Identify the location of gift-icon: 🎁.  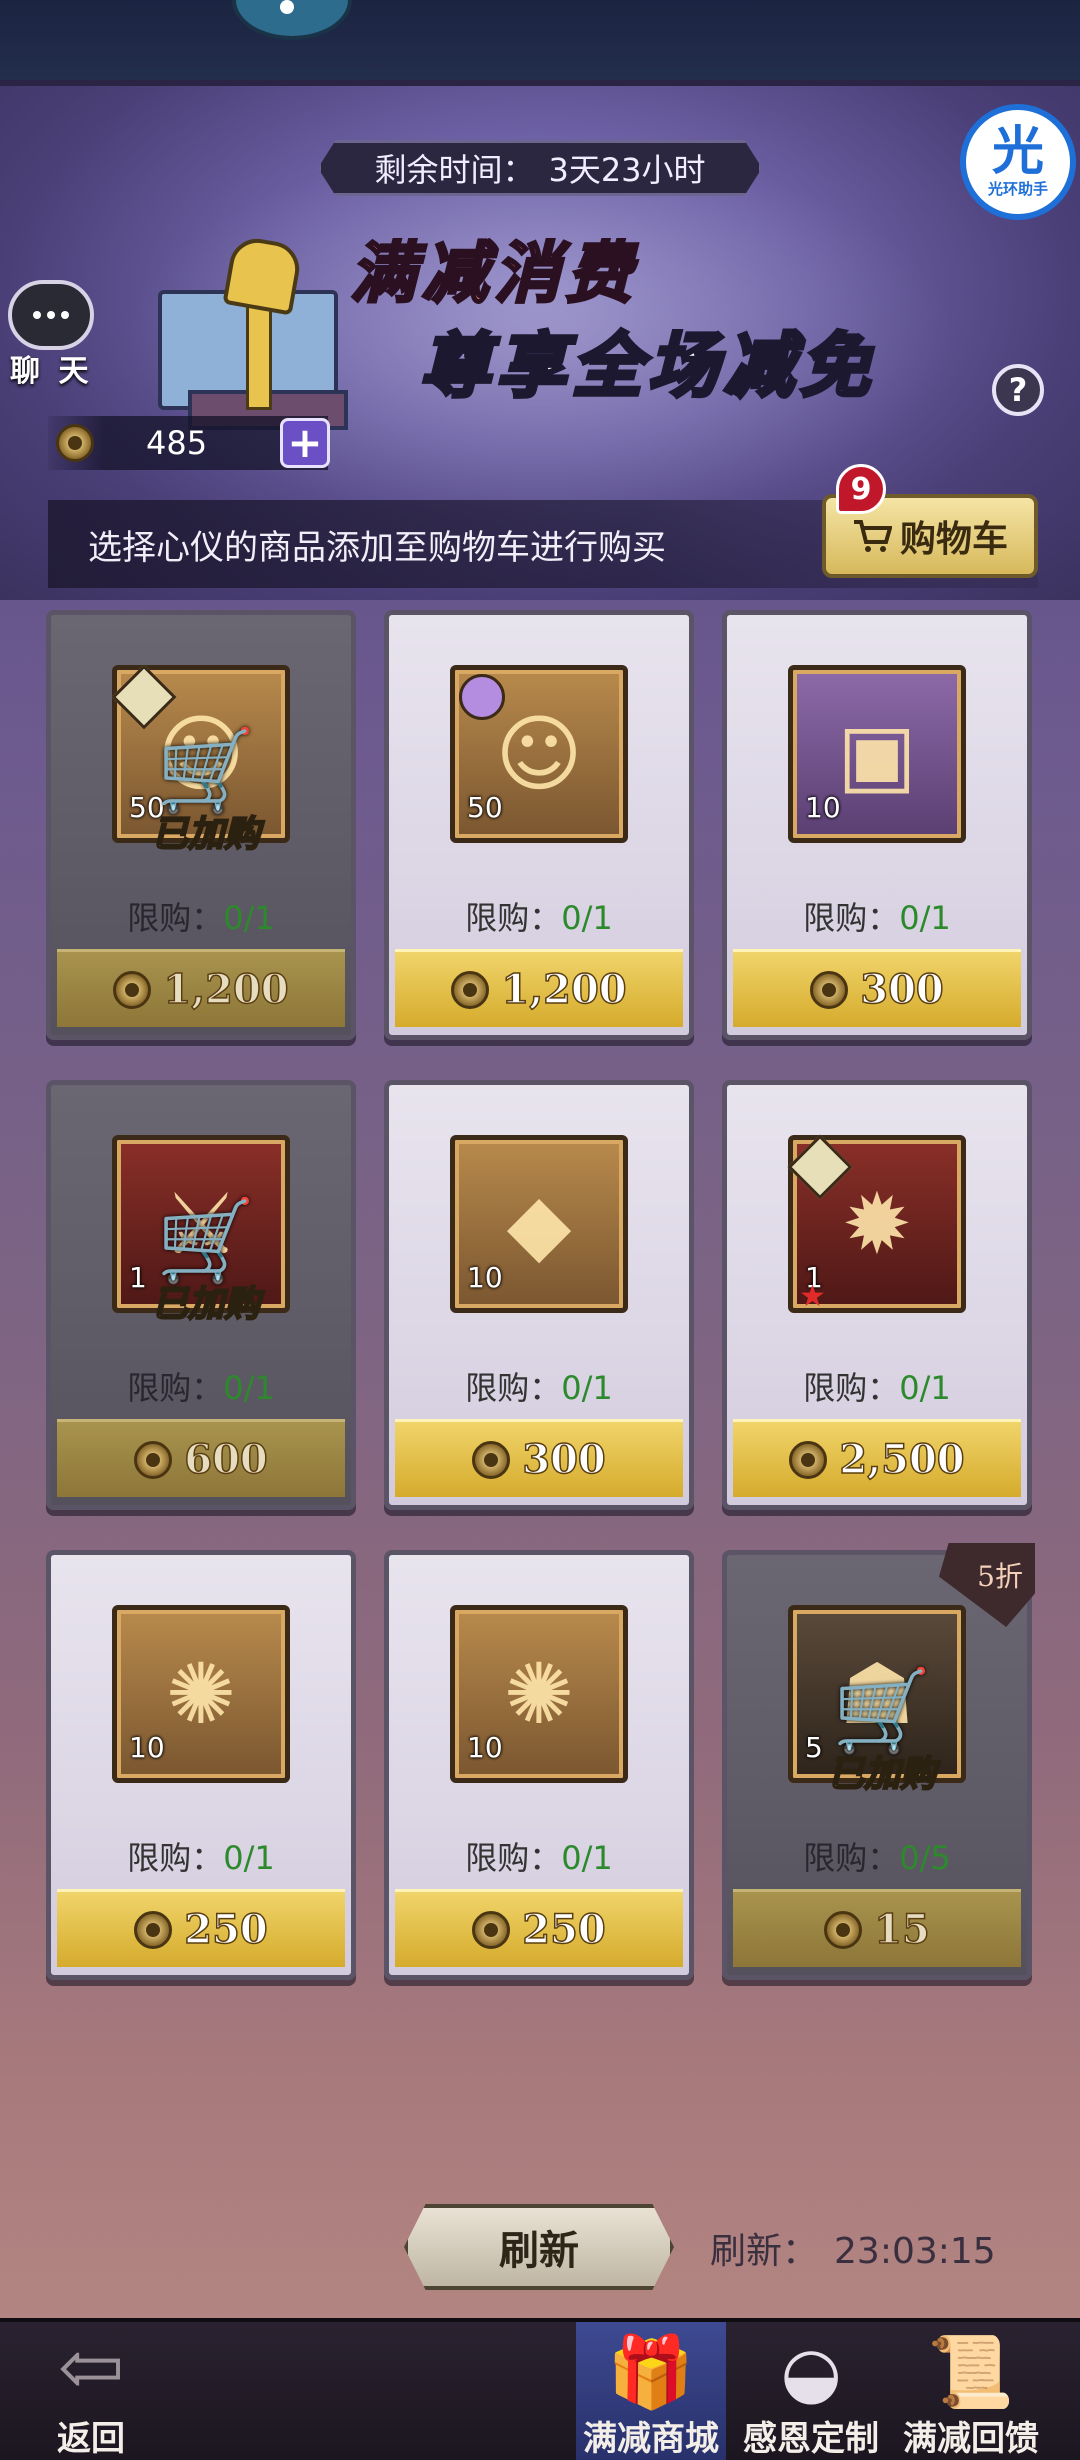
(651, 2371).